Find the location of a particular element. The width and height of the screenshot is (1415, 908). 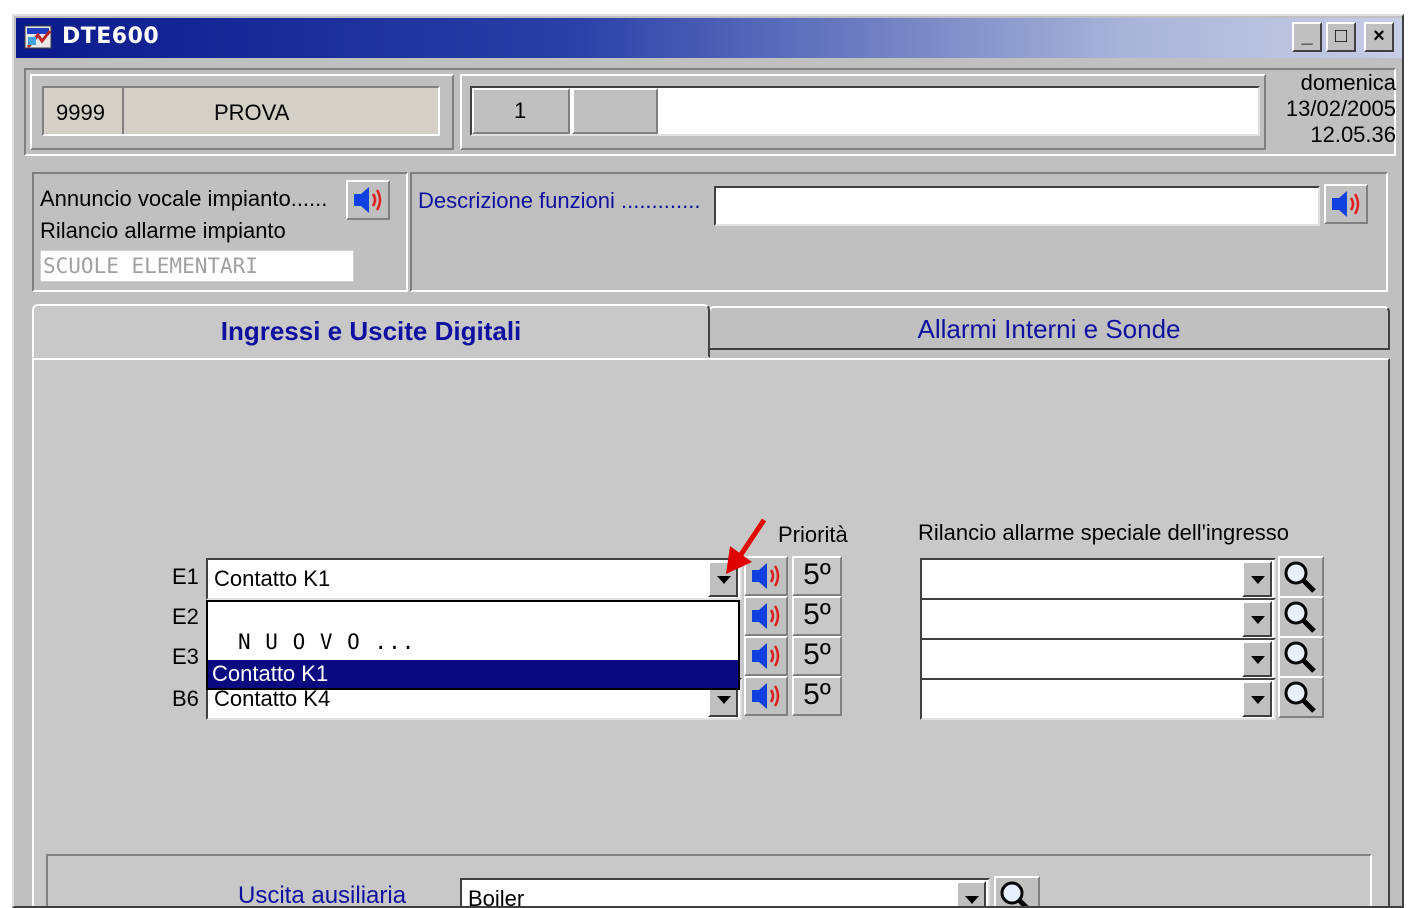

tab-internal-alarms-label: Allarmi Interni e Sonde is located at coordinates (1049, 329).